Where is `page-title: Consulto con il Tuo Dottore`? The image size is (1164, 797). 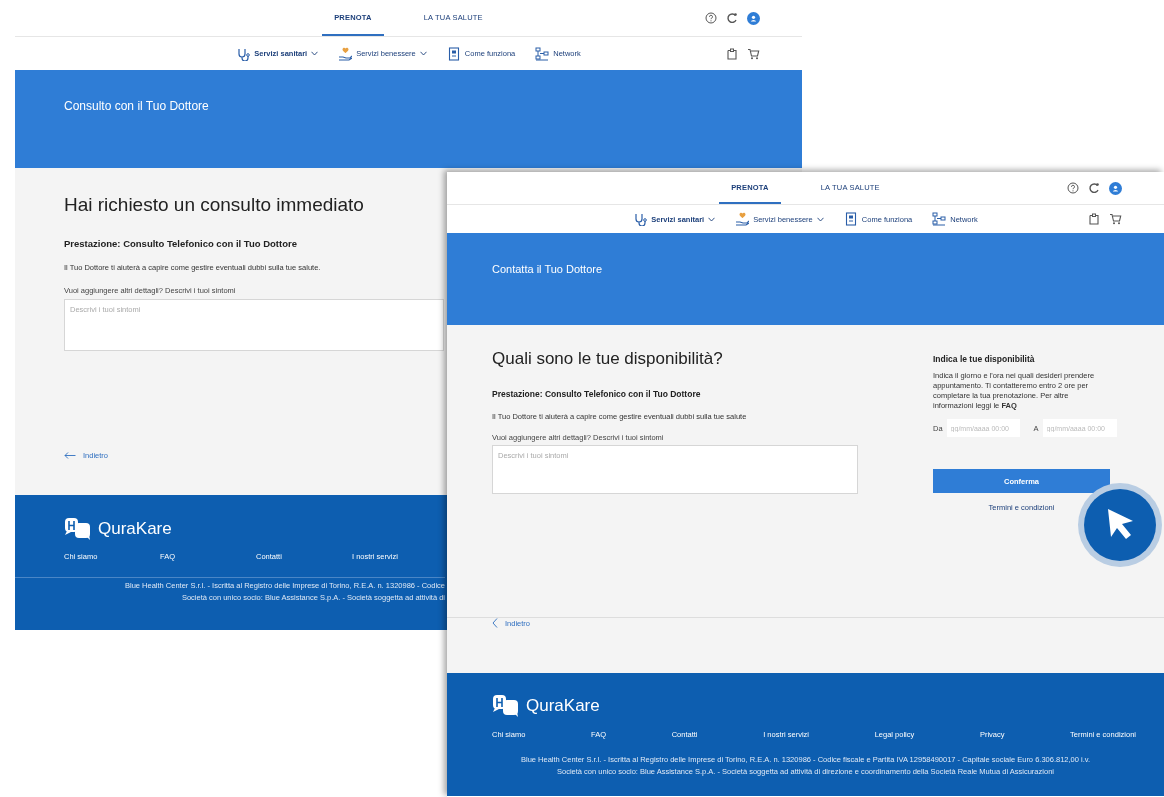
page-title: Consulto con il Tuo Dottore is located at coordinates (136, 106).